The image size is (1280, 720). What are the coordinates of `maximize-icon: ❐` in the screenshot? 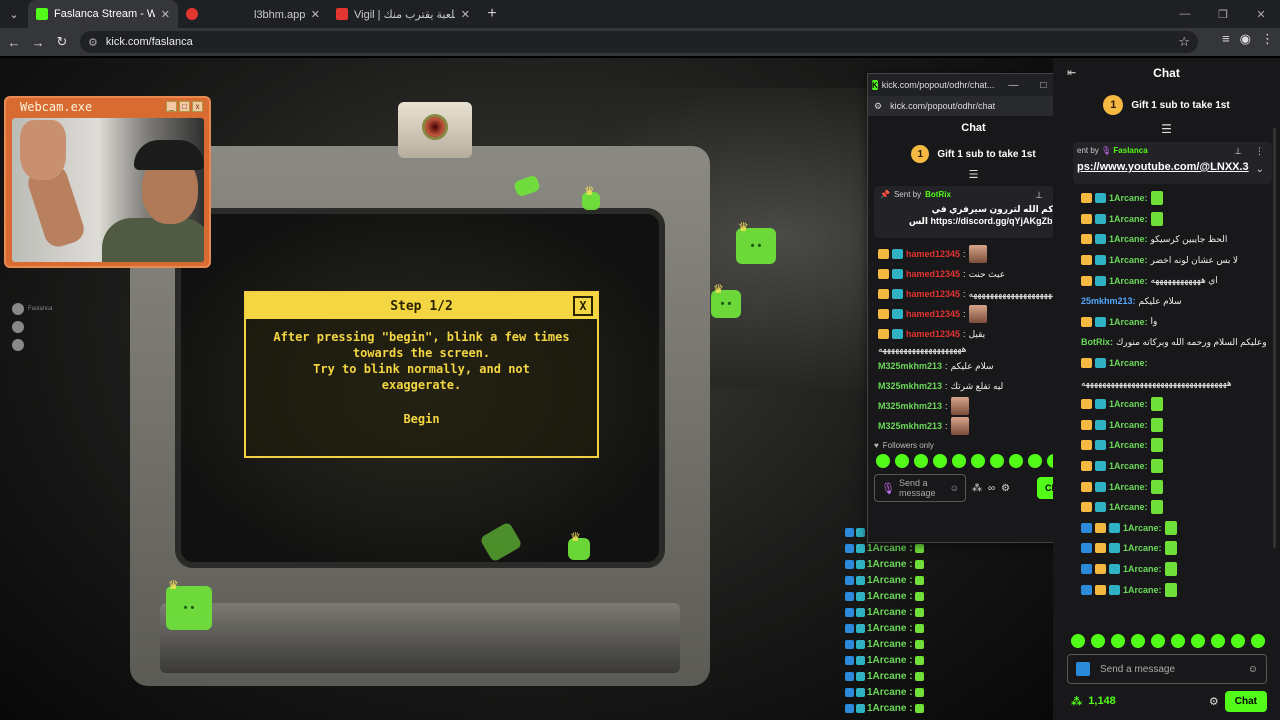 It's located at (1223, 14).